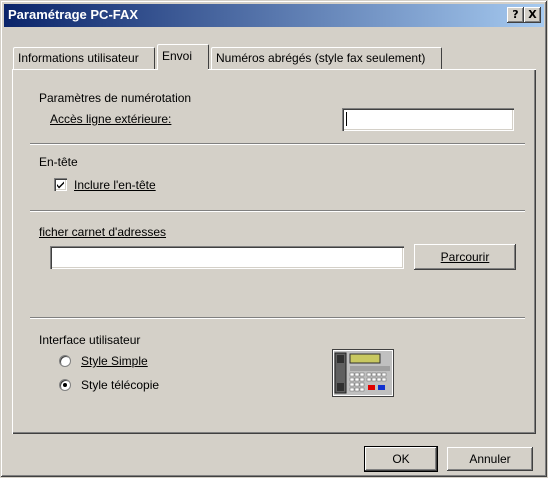 The width and height of the screenshot is (548, 478). What do you see at coordinates (115, 98) in the screenshot?
I see `dialing-parameters-heading: Paramètres de numérotation` at bounding box center [115, 98].